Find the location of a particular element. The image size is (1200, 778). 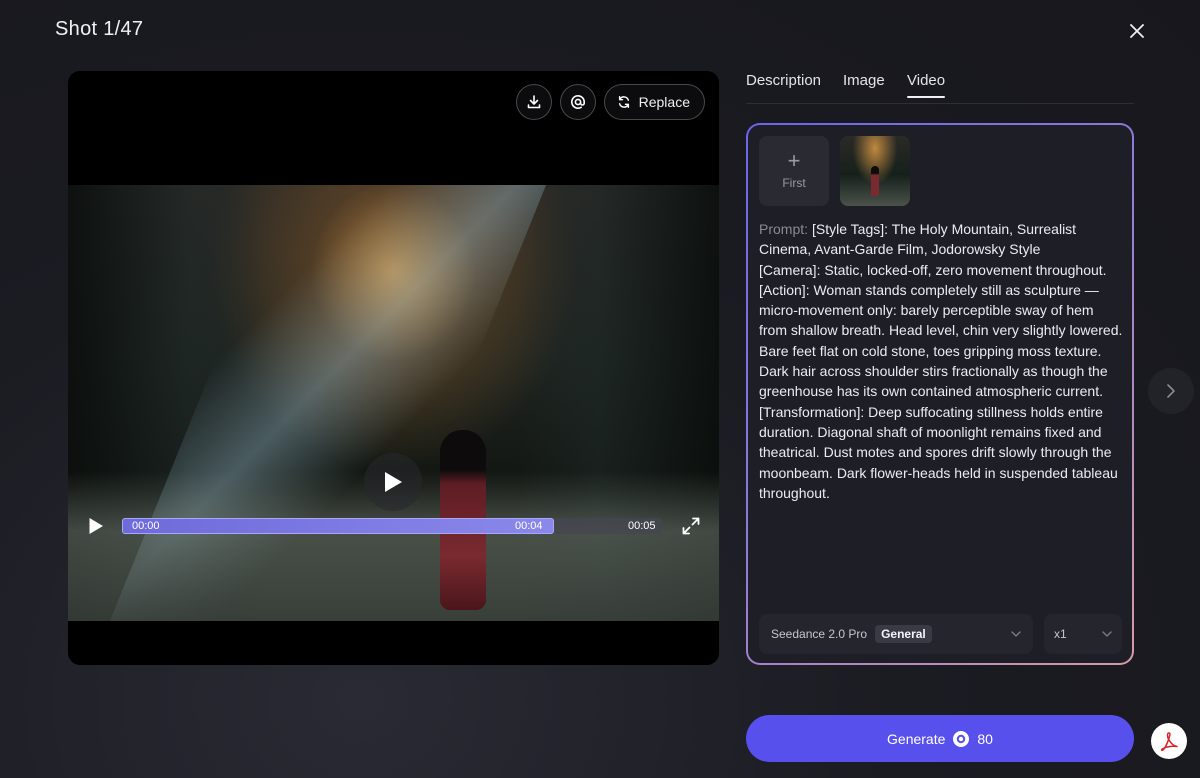

reference-image-thumbnail is located at coordinates (875, 171).